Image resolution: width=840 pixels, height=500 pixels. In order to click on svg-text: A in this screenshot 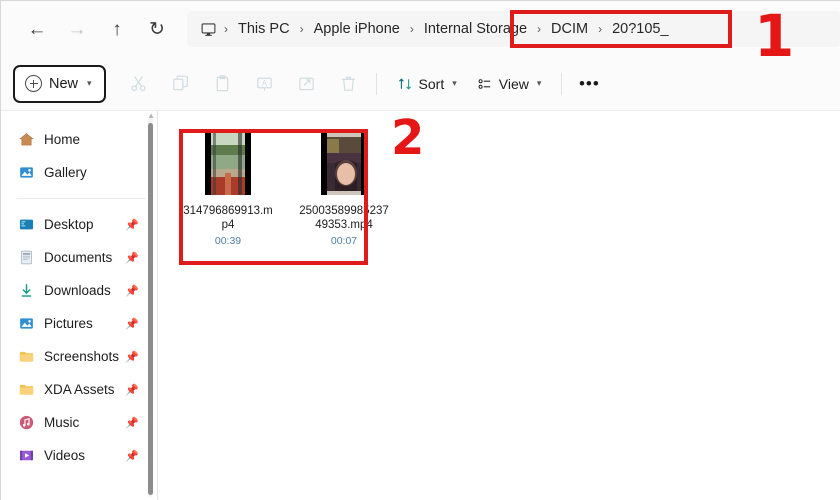, I will do `click(265, 83)`.